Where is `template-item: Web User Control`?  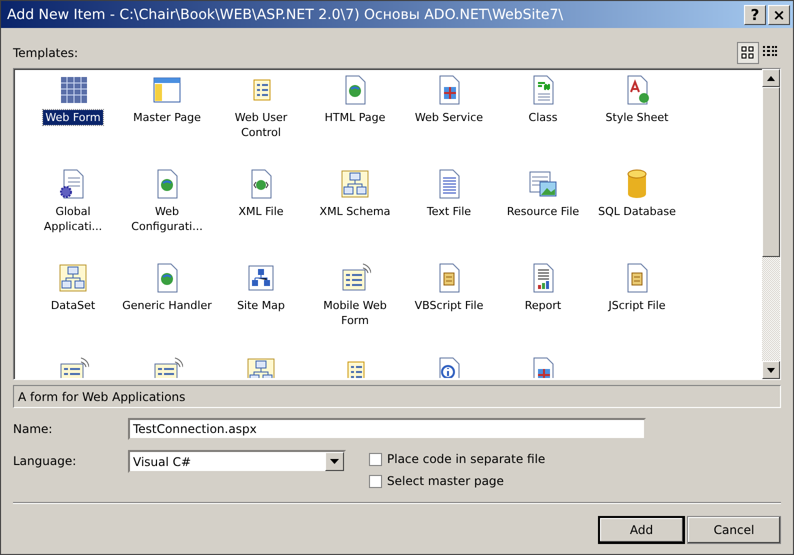
template-item: Web User Control is located at coordinates (261, 125).